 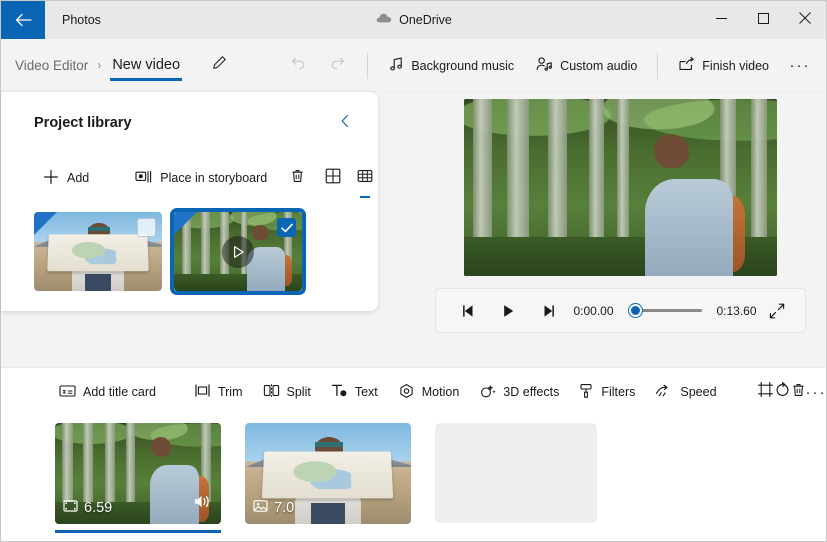 I want to click on redo-button, so click(x=338, y=66).